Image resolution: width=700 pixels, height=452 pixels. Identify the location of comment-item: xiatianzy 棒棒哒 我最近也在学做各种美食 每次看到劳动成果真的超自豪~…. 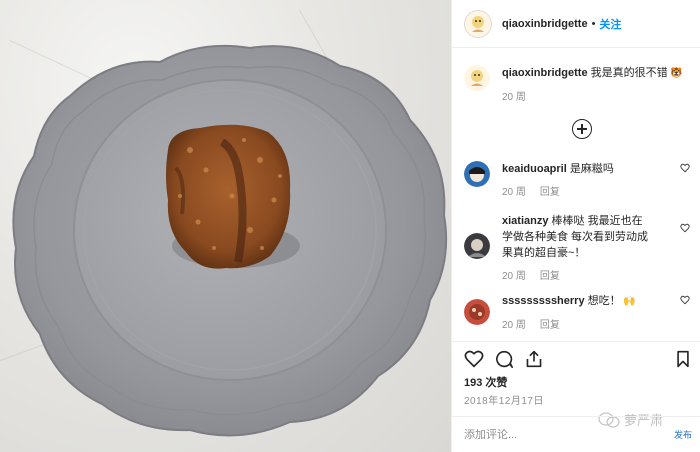
(577, 247).